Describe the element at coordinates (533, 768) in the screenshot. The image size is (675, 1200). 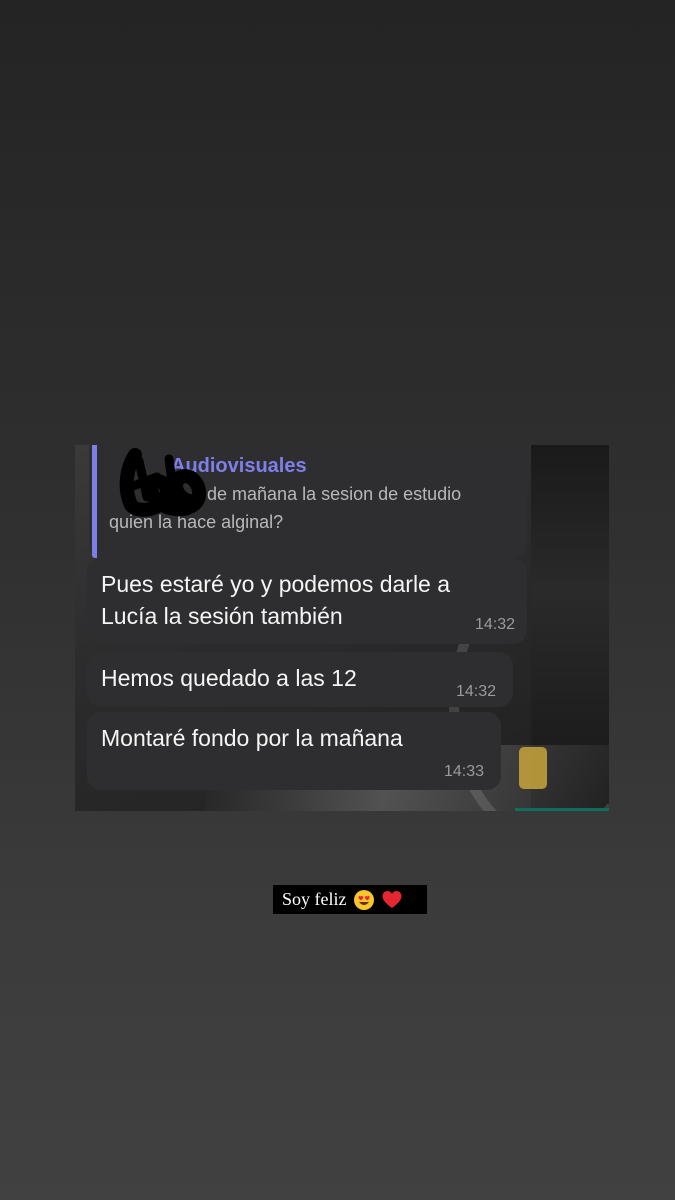
I see `background-yellow-object` at that location.